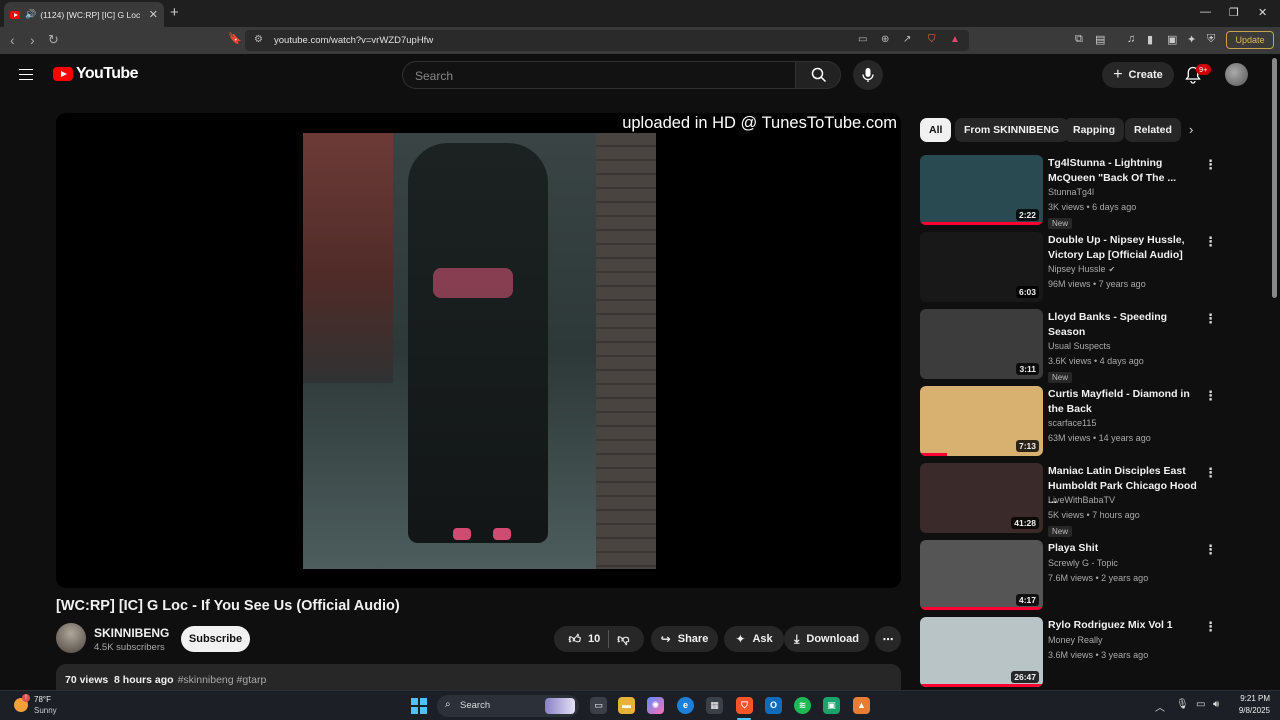 Image resolution: width=1280 pixels, height=720 pixels. What do you see at coordinates (1182, 704) in the screenshot?
I see `tray-mic-icon: 🎙︎` at bounding box center [1182, 704].